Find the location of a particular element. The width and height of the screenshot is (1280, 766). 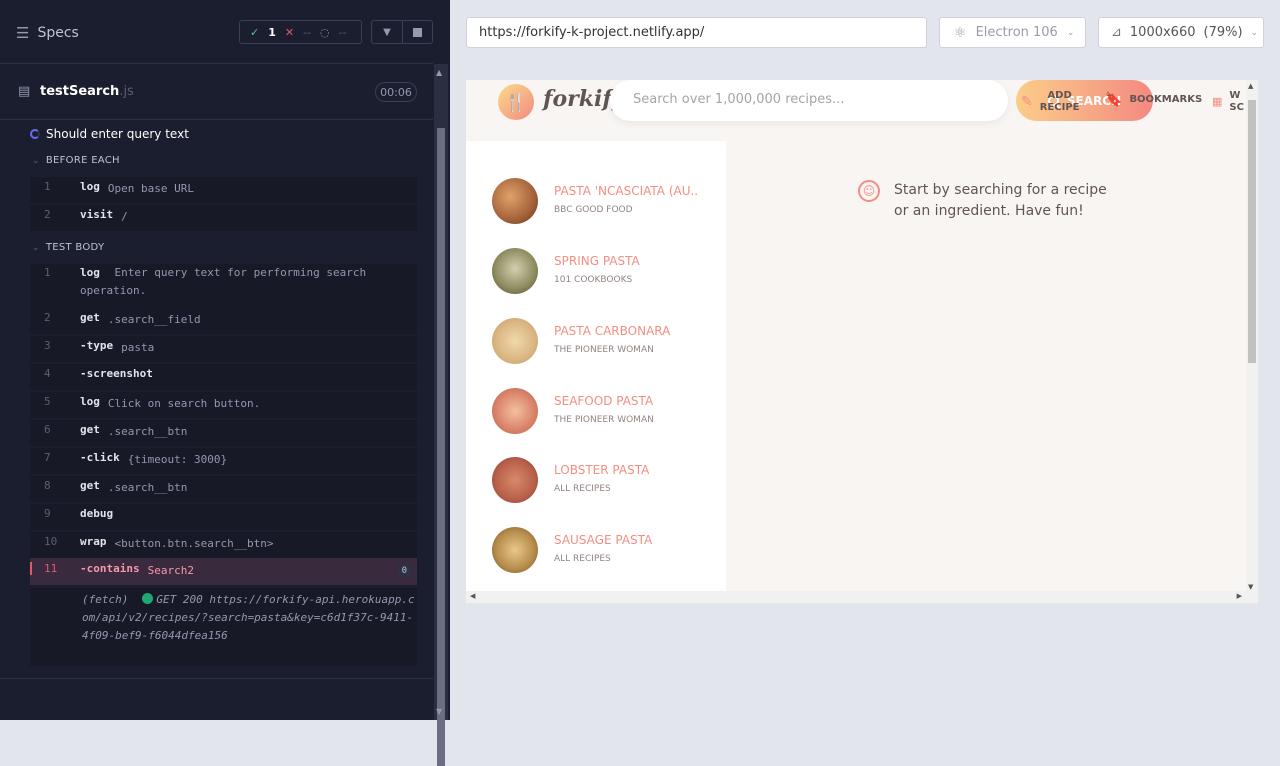

command-row: 5 log Click on search button. is located at coordinates (223, 405).